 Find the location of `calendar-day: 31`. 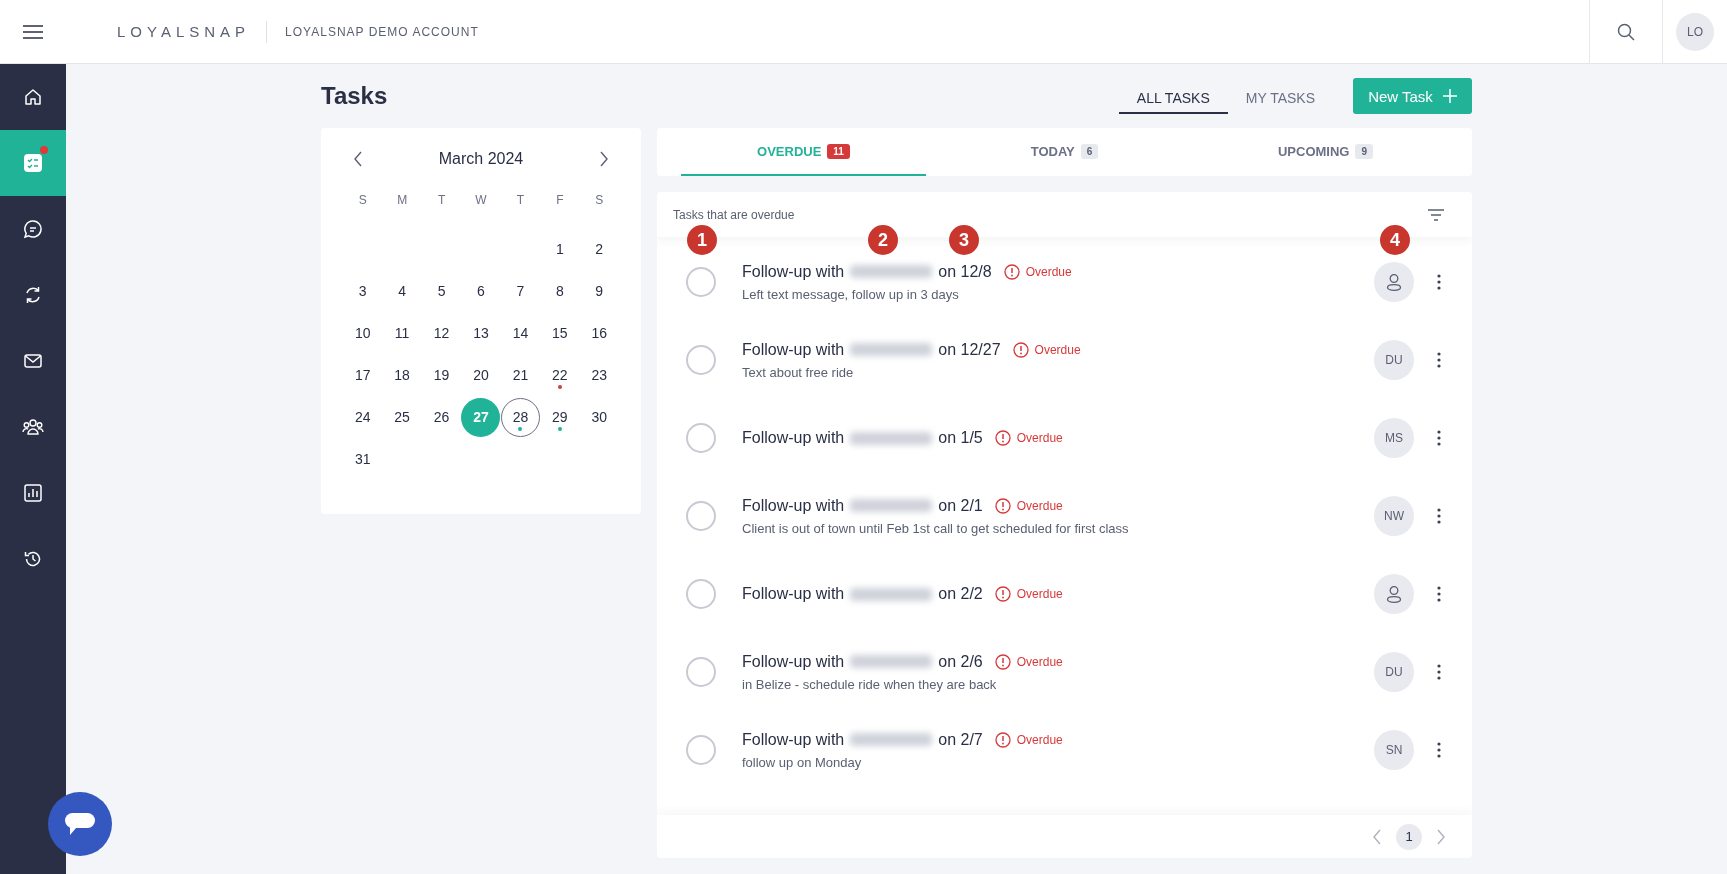

calendar-day: 31 is located at coordinates (363, 459).